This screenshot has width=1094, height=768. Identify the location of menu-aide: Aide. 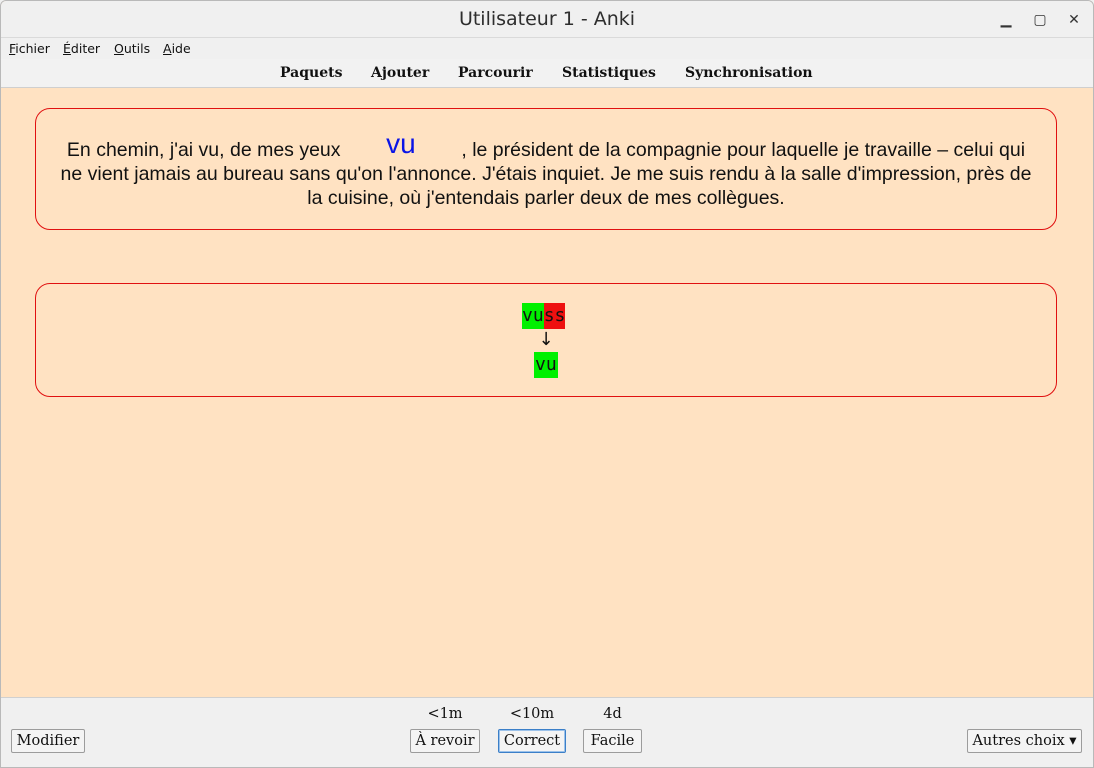
(177, 48).